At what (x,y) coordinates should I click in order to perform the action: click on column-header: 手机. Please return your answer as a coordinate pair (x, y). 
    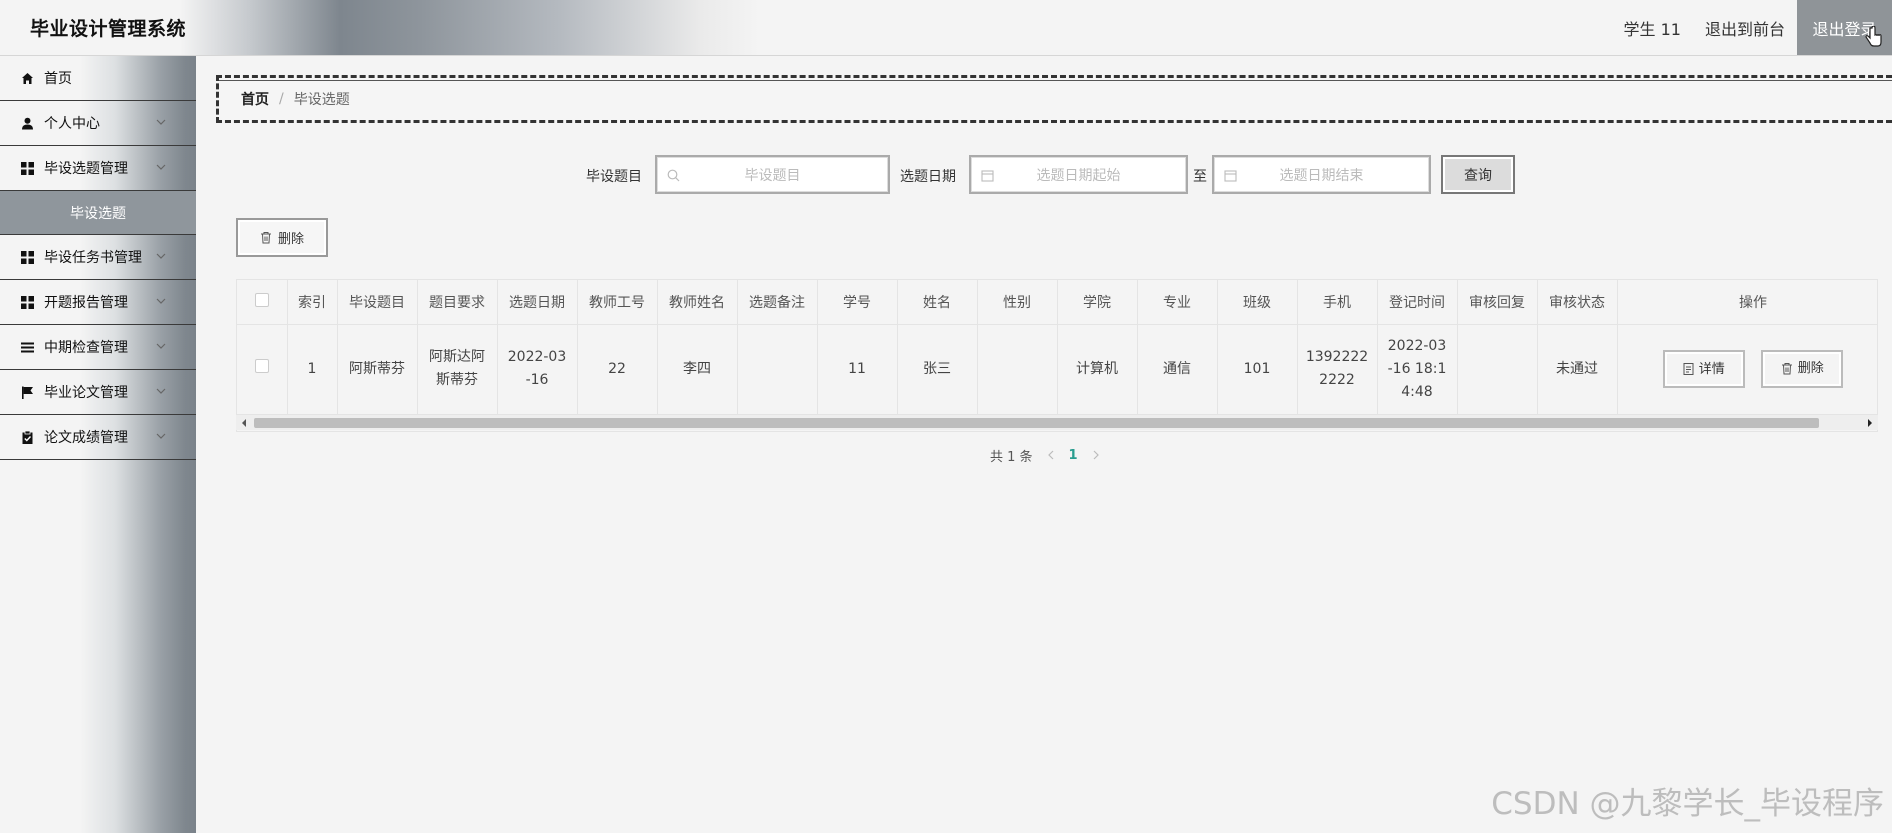
    Looking at the image, I should click on (1337, 302).